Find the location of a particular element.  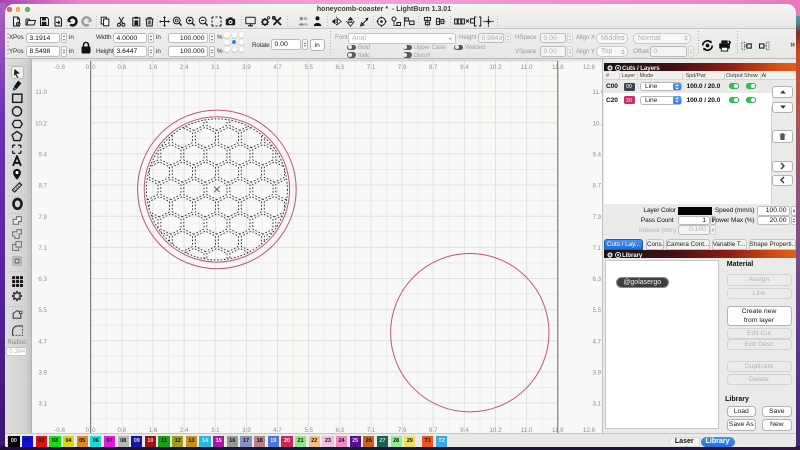

svg-text: 12.6 is located at coordinates (588, 67).